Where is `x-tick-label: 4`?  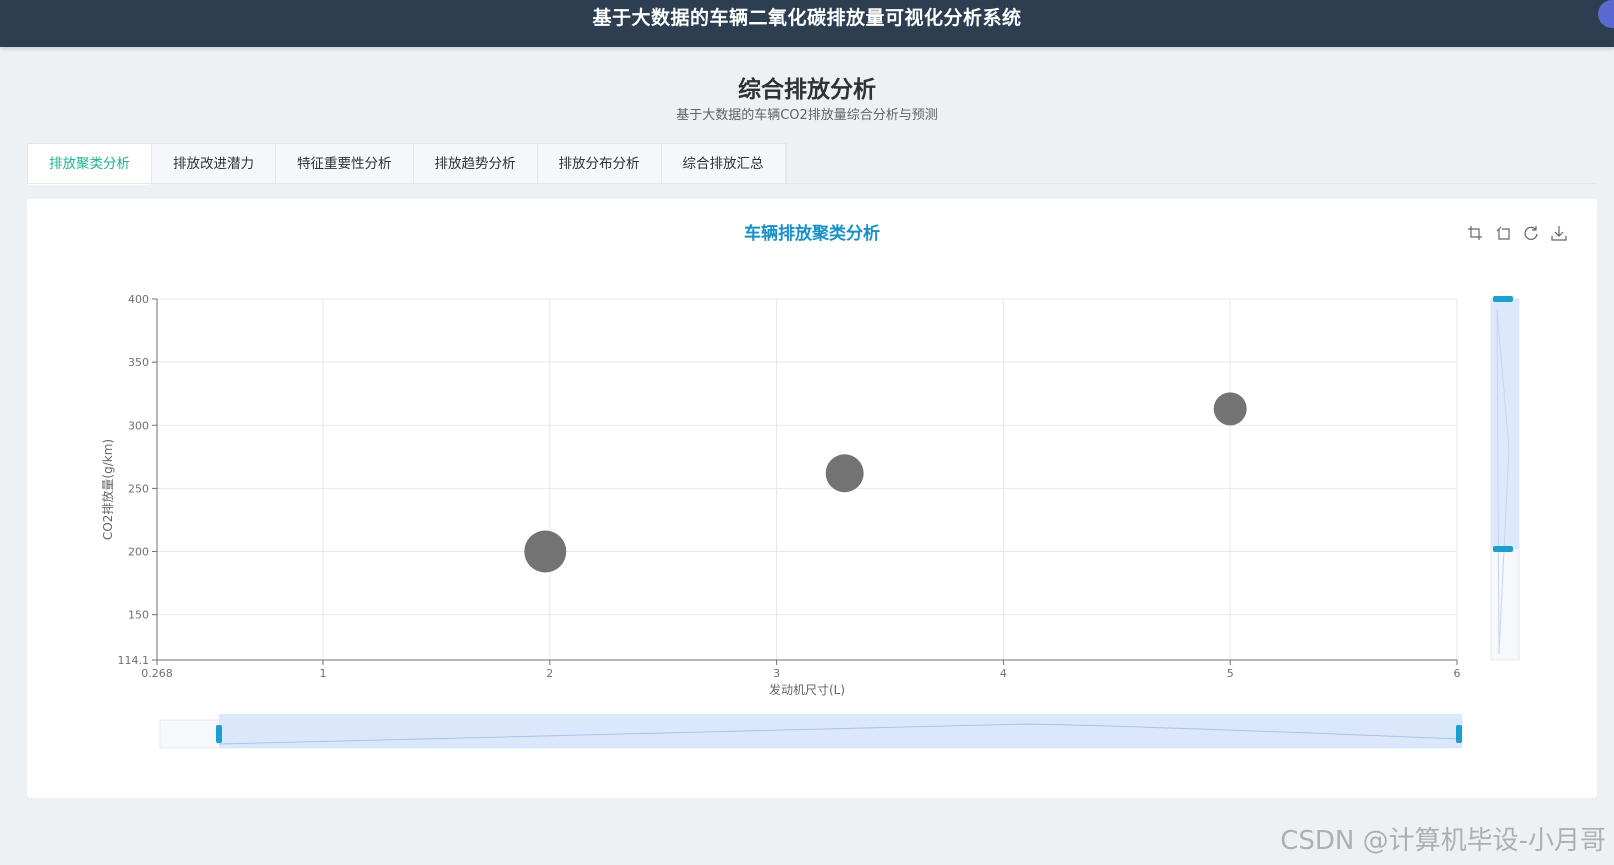 x-tick-label: 4 is located at coordinates (1003, 673).